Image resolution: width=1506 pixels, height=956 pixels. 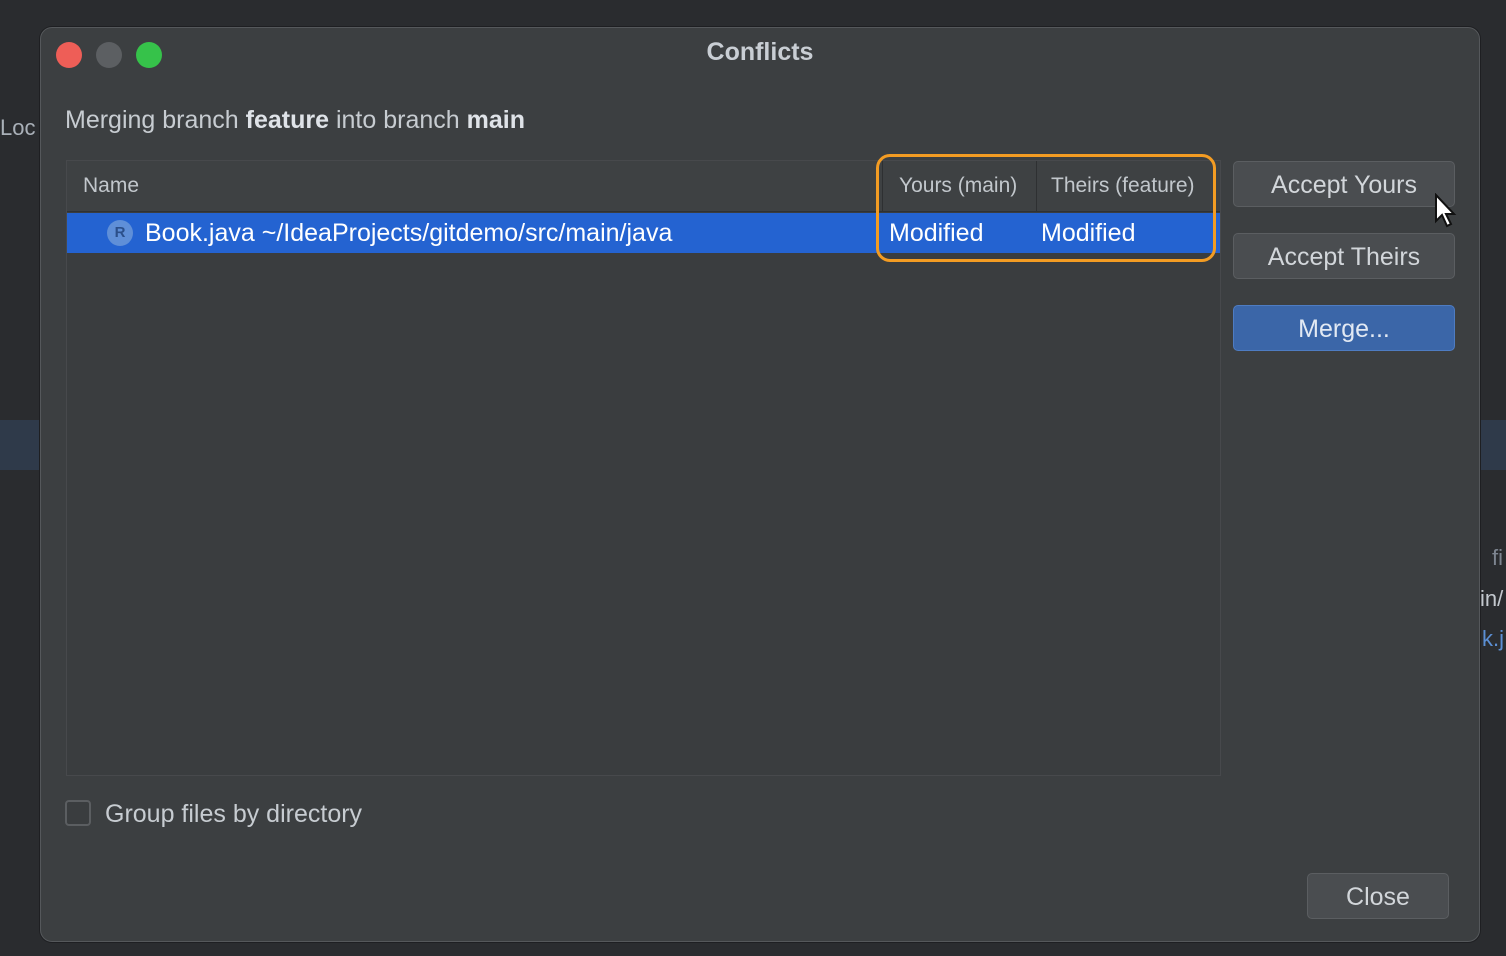 What do you see at coordinates (1344, 184) in the screenshot?
I see `accept-yours-button: Accept Yours` at bounding box center [1344, 184].